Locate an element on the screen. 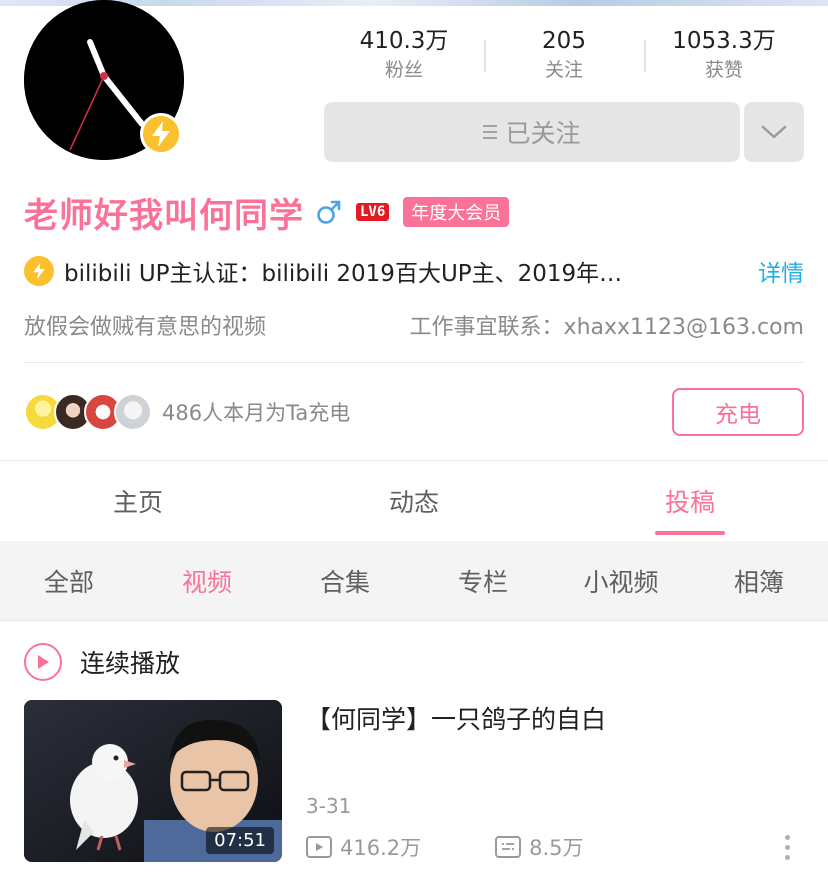 This screenshot has width=828, height=877. level-badge: LV6 is located at coordinates (373, 212).